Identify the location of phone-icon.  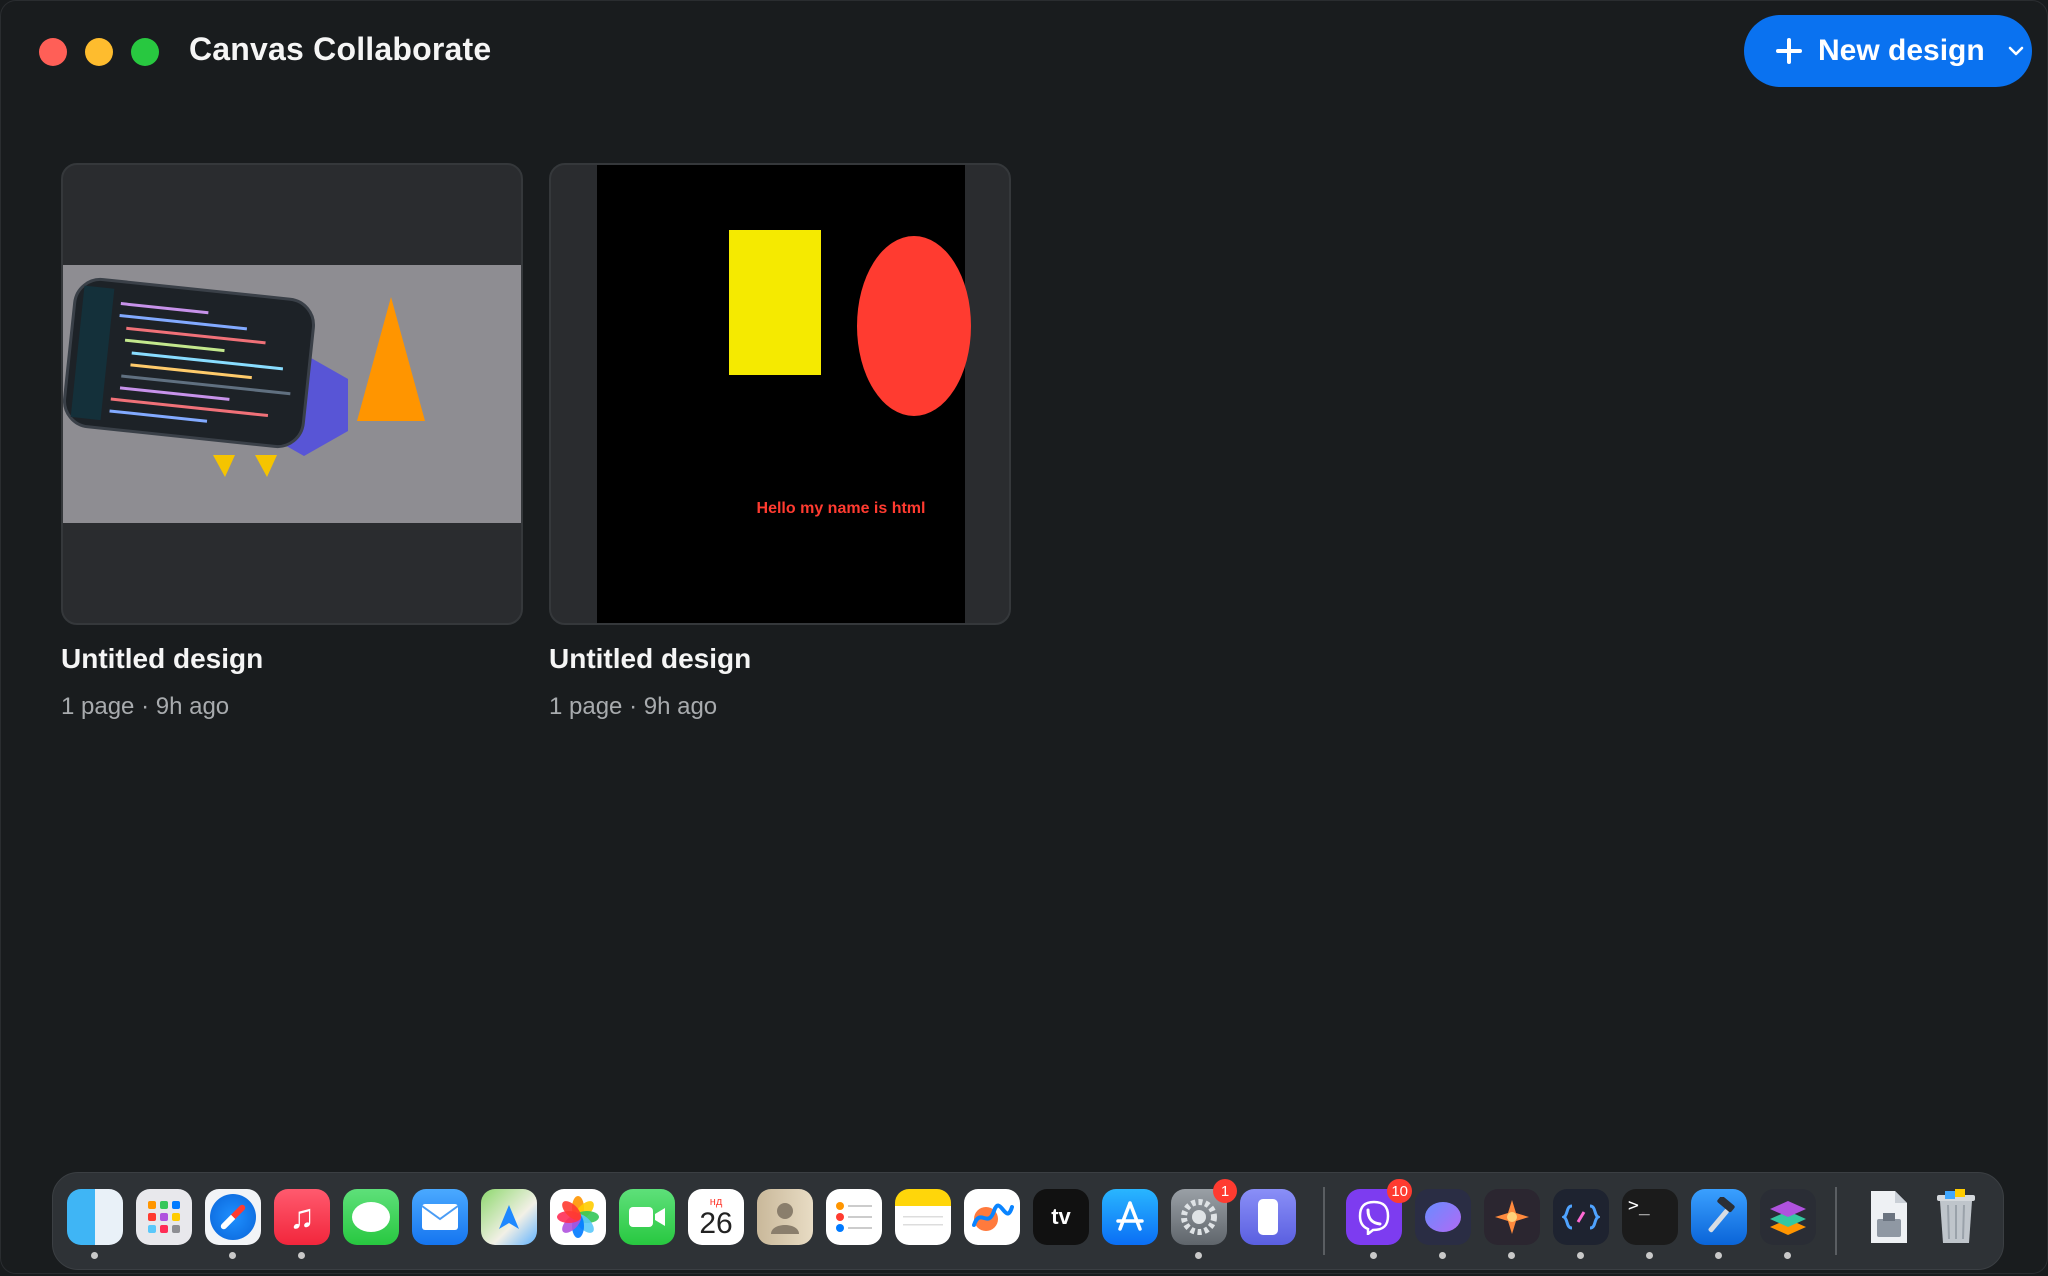
(1268, 1217).